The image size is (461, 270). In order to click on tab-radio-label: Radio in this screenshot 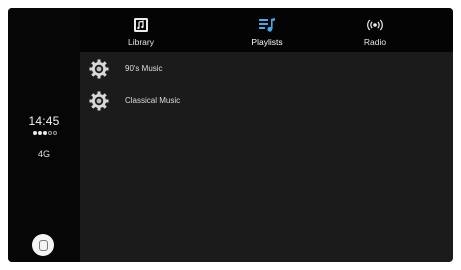, I will do `click(375, 42)`.